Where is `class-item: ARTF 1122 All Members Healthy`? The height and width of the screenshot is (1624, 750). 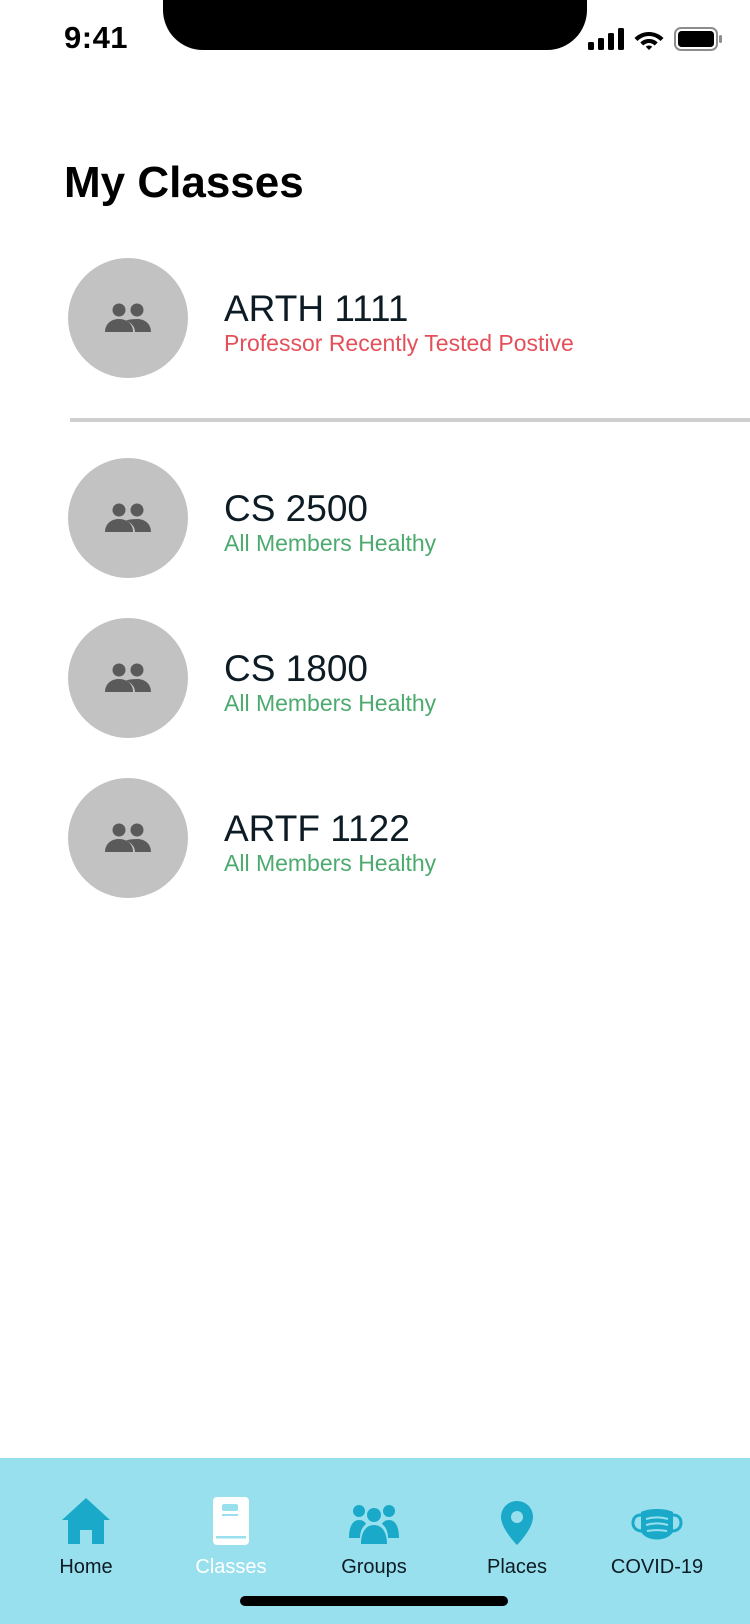
class-item: ARTF 1122 All Members Healthy is located at coordinates (375, 839).